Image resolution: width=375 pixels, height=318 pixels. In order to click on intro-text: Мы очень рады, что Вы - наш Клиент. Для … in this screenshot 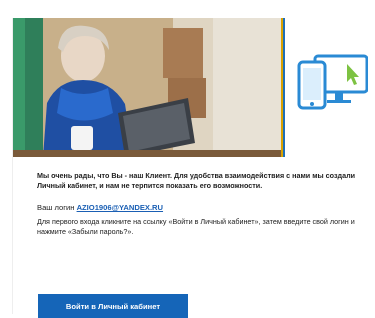, I will do `click(196, 181)`.